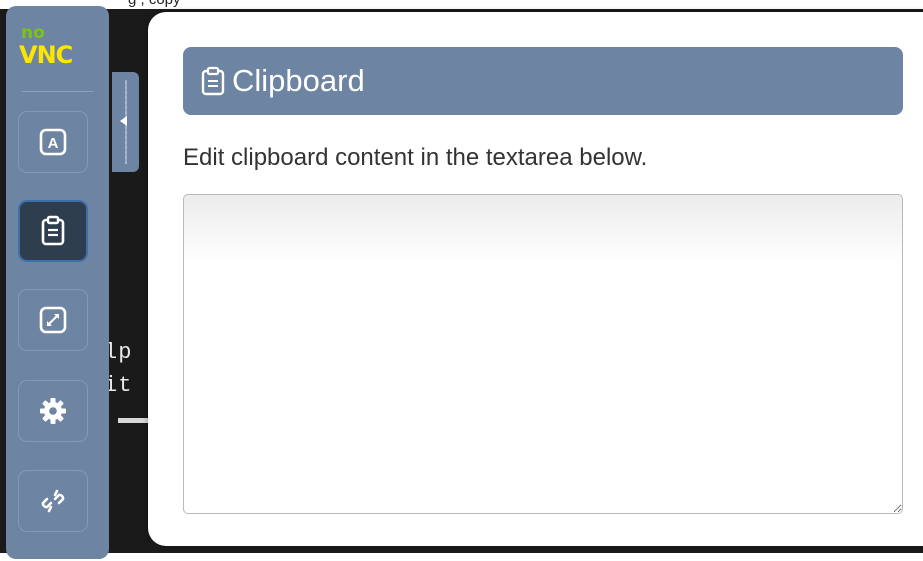 This screenshot has height=561, width=923. I want to click on settings-button, so click(53, 411).